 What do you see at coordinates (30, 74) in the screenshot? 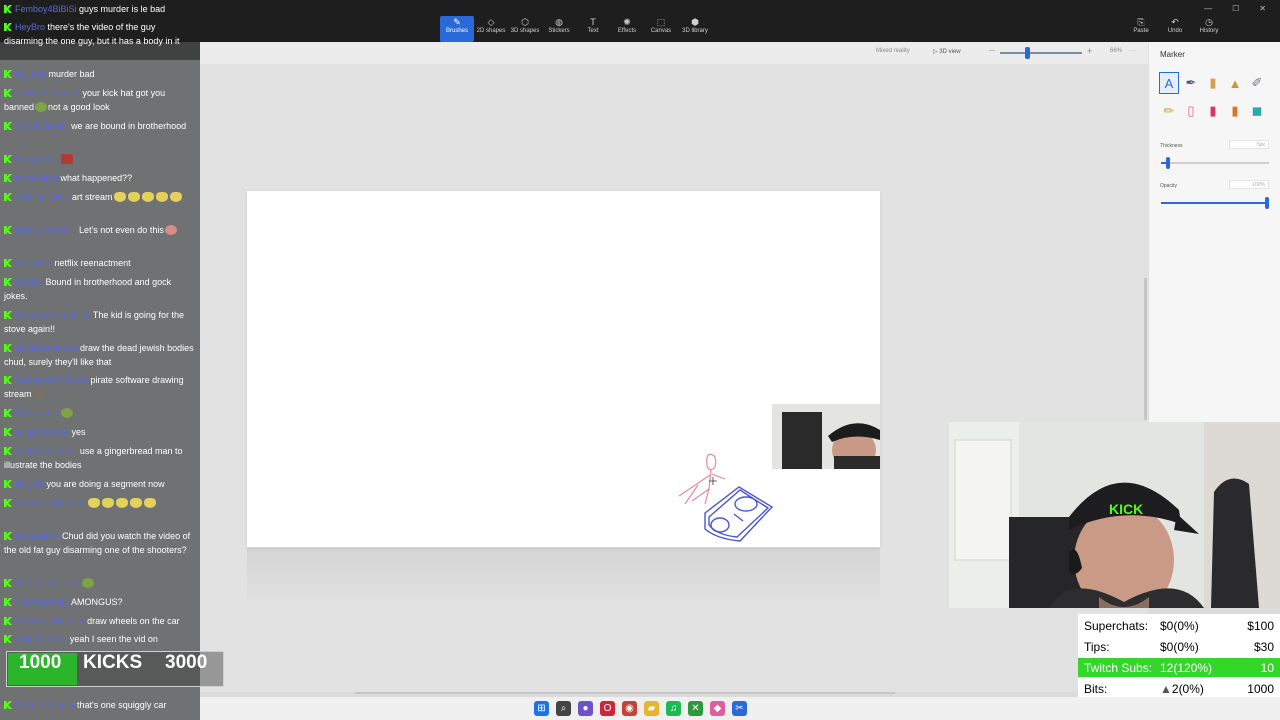
I see `chat-username: kai_mai` at bounding box center [30, 74].